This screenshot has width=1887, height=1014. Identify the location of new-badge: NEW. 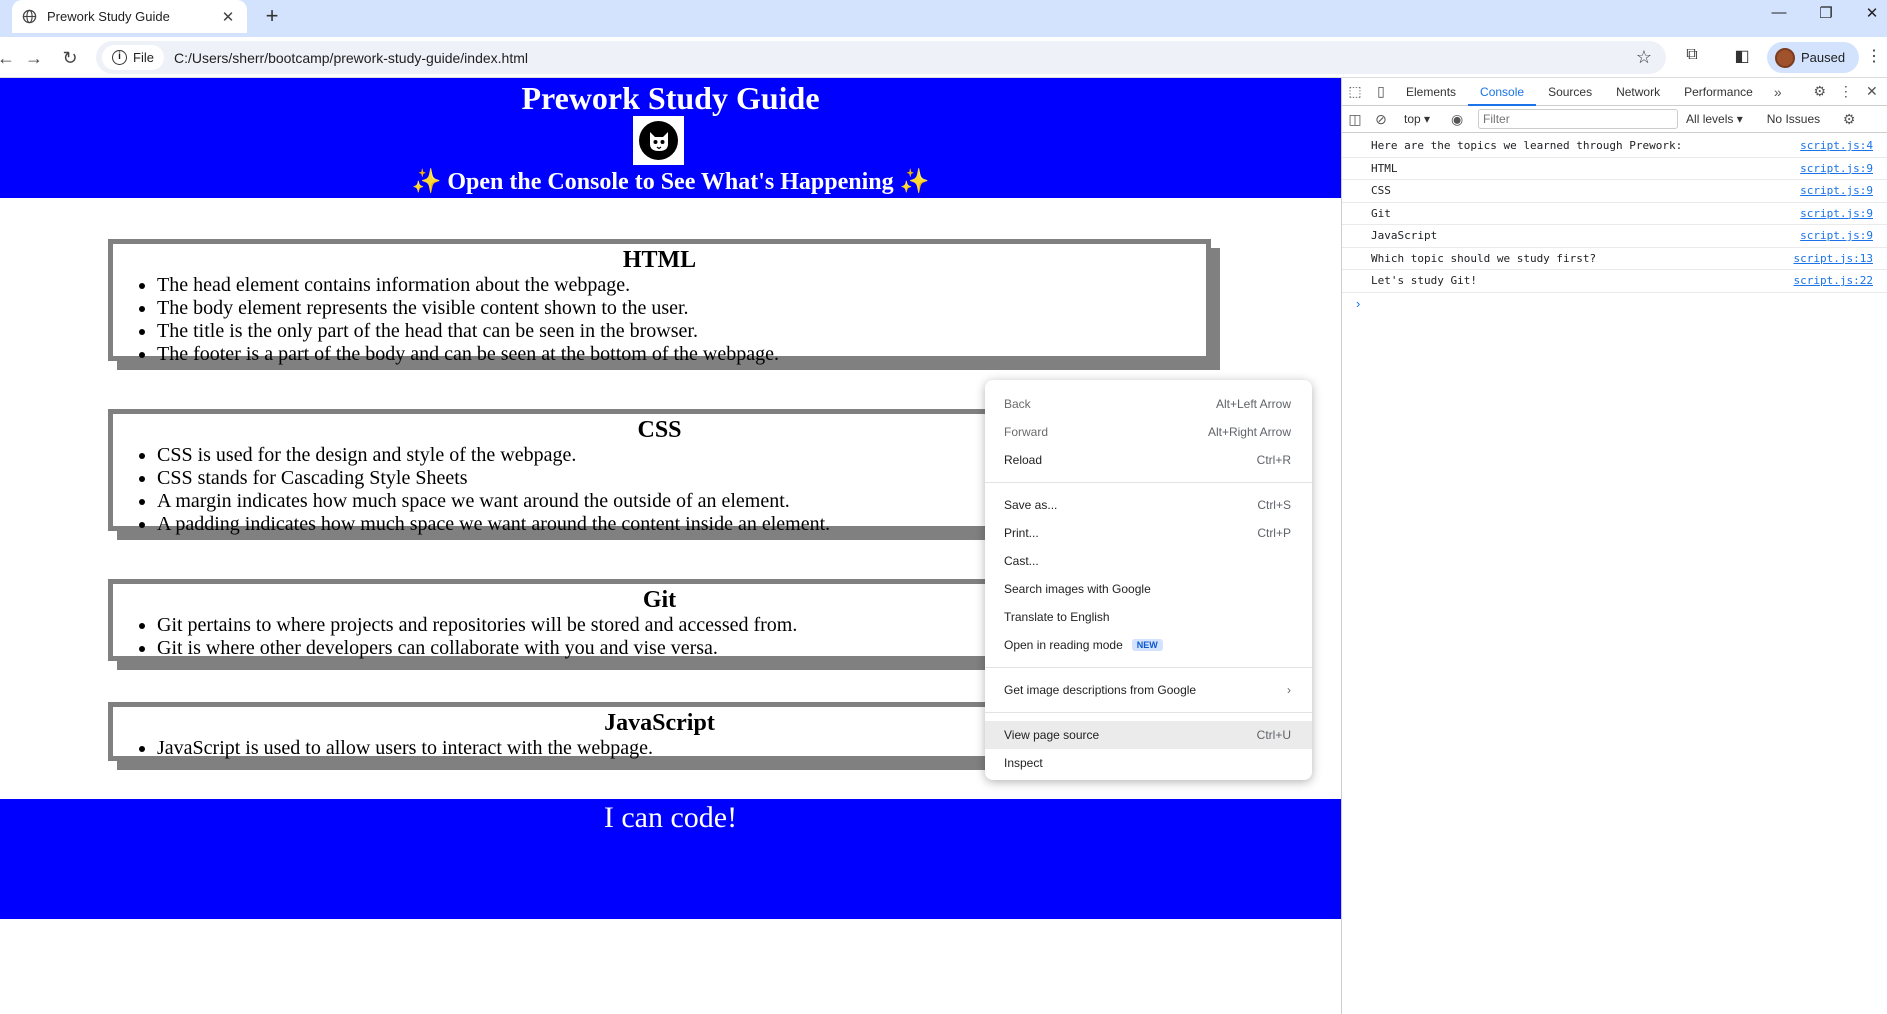
(1147, 645).